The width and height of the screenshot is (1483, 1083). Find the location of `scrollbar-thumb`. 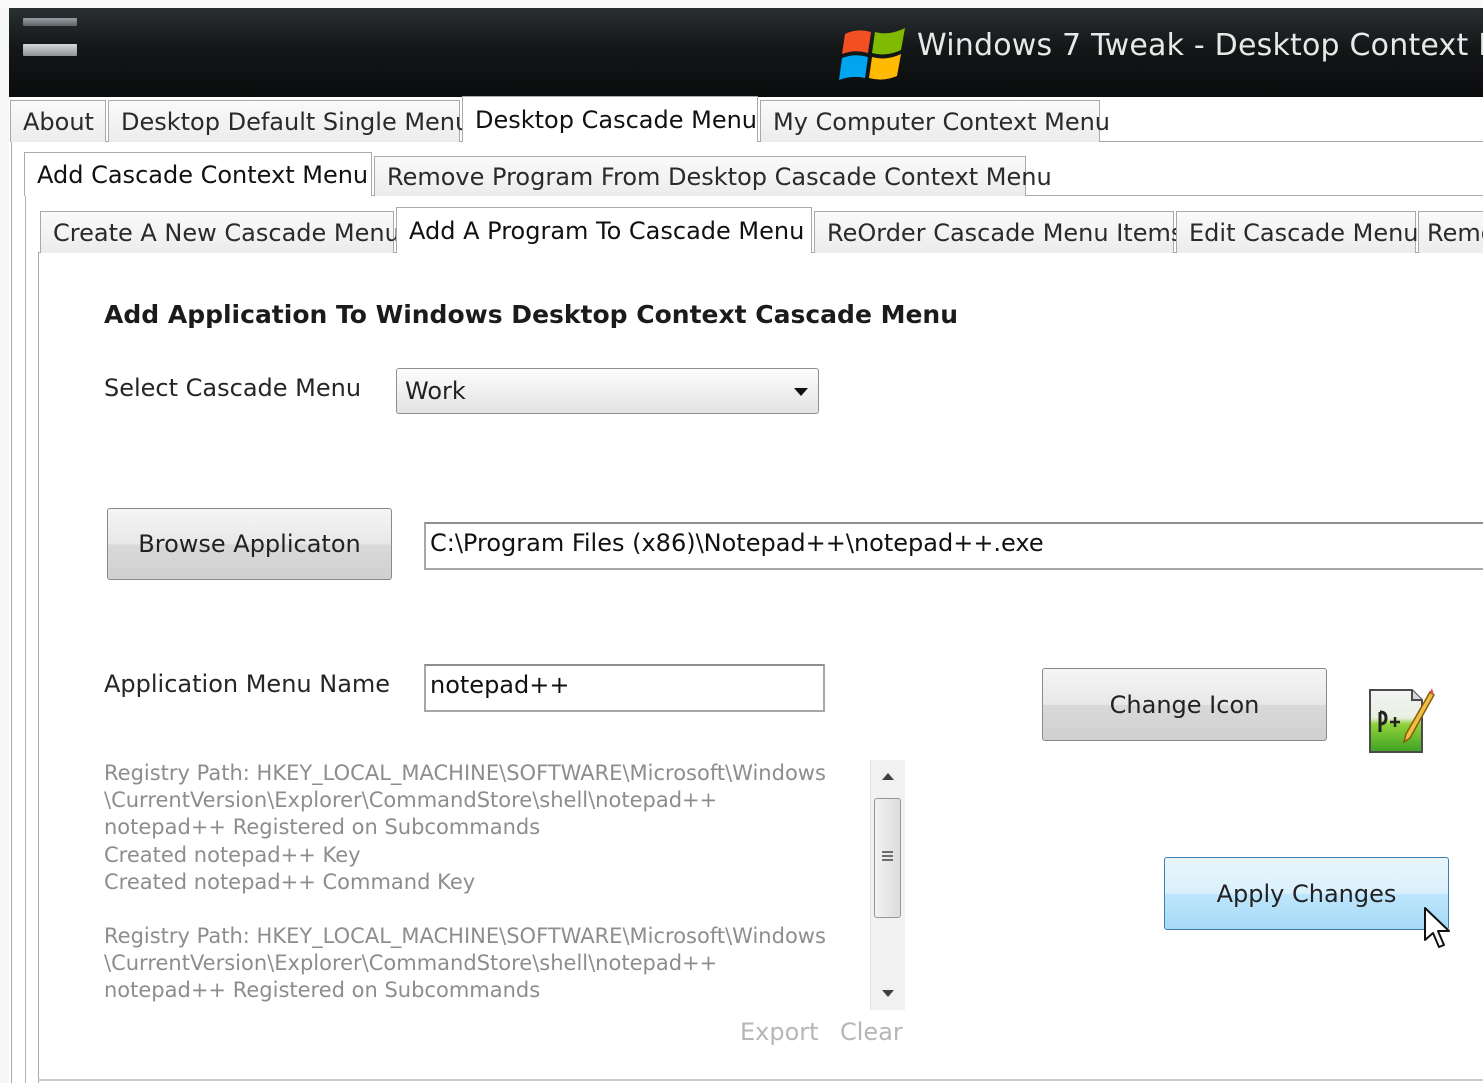

scrollbar-thumb is located at coordinates (887, 858).